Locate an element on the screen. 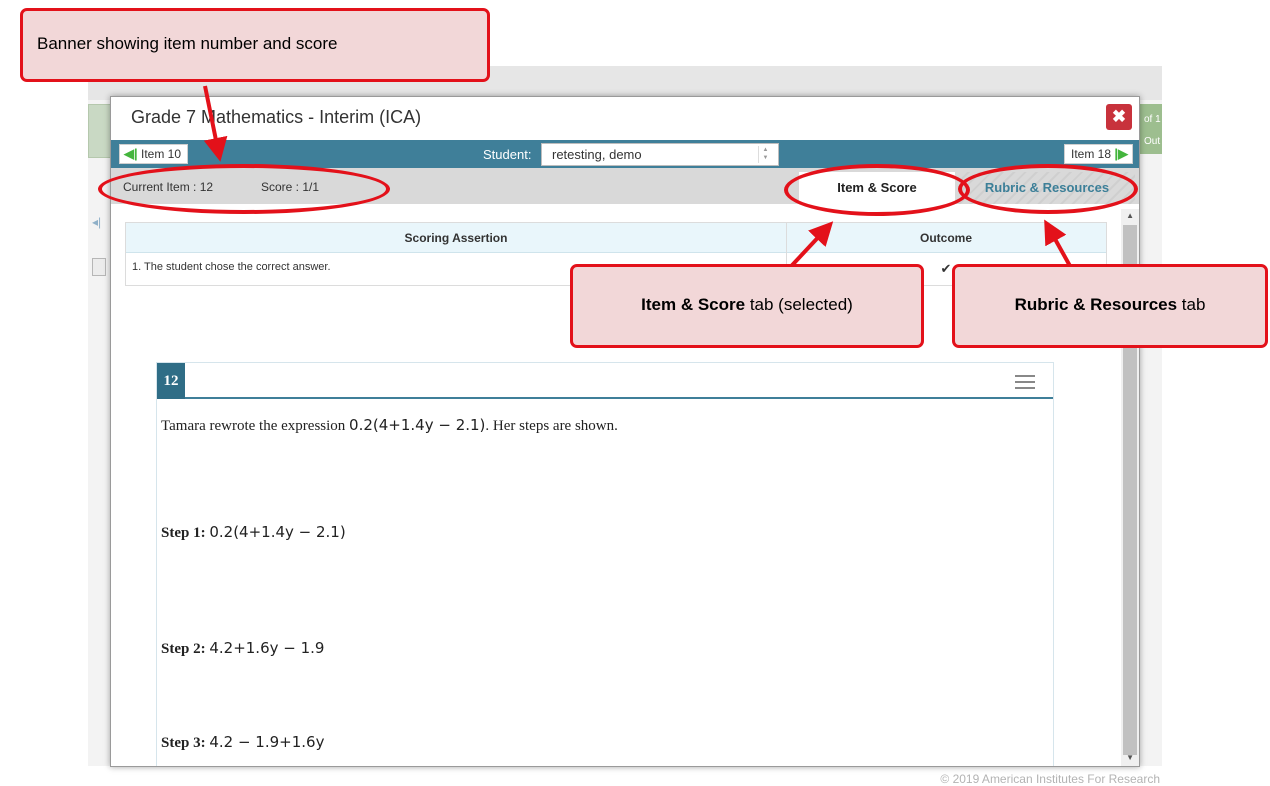 The height and width of the screenshot is (786, 1270). item-score-callout: Item & Score tab (selected) is located at coordinates (747, 306).